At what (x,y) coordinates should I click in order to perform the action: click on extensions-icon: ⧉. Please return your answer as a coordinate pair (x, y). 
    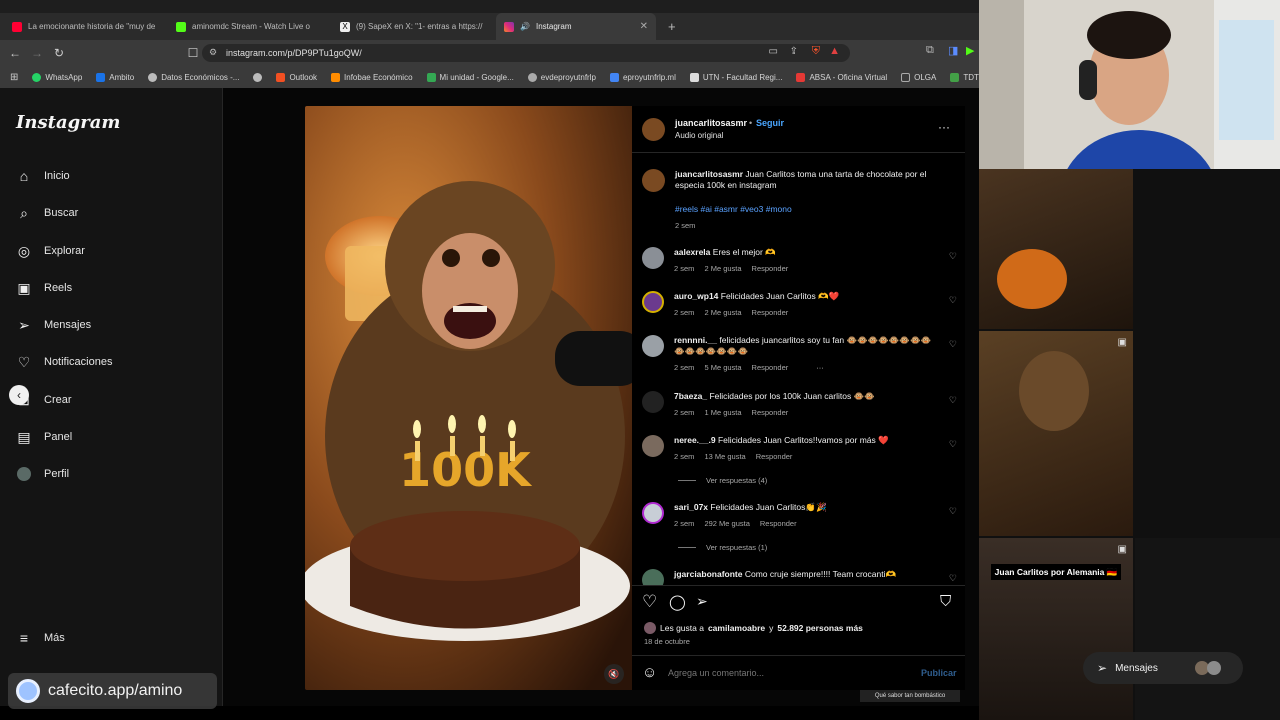
    Looking at the image, I should click on (930, 50).